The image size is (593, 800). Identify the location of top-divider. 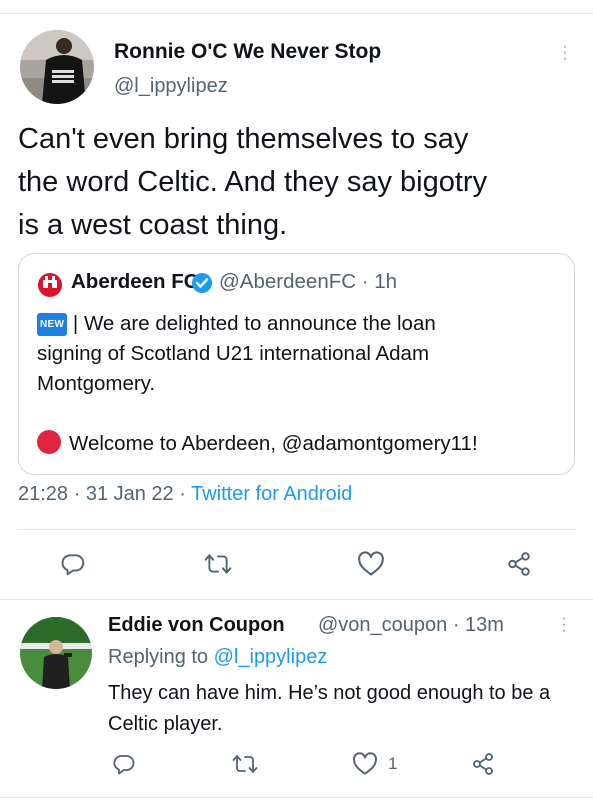
(296, 13).